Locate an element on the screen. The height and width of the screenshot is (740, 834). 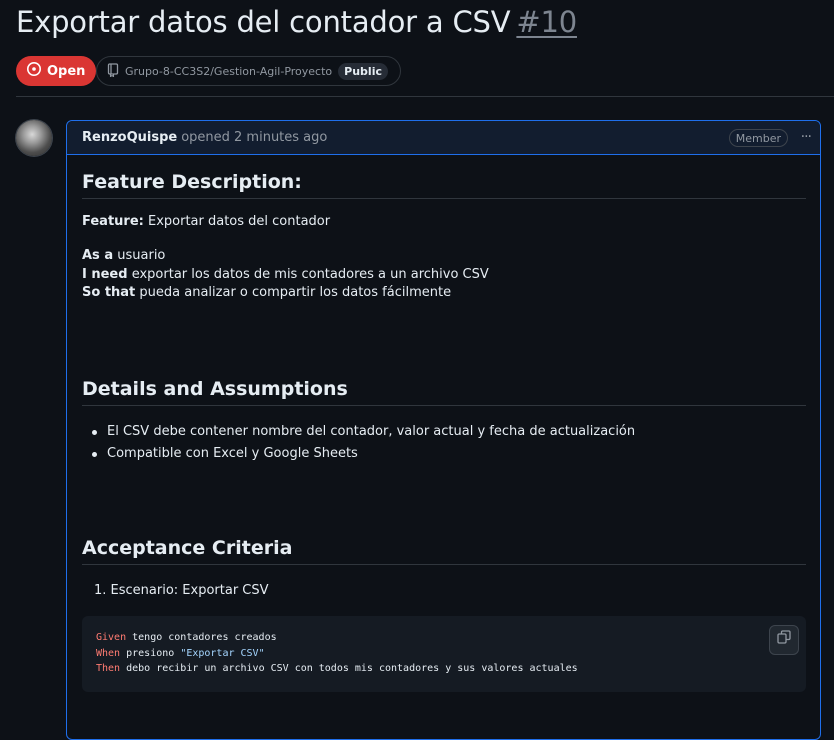
issue-title-text: Exportar datos del contador a CSV is located at coordinates (263, 22).